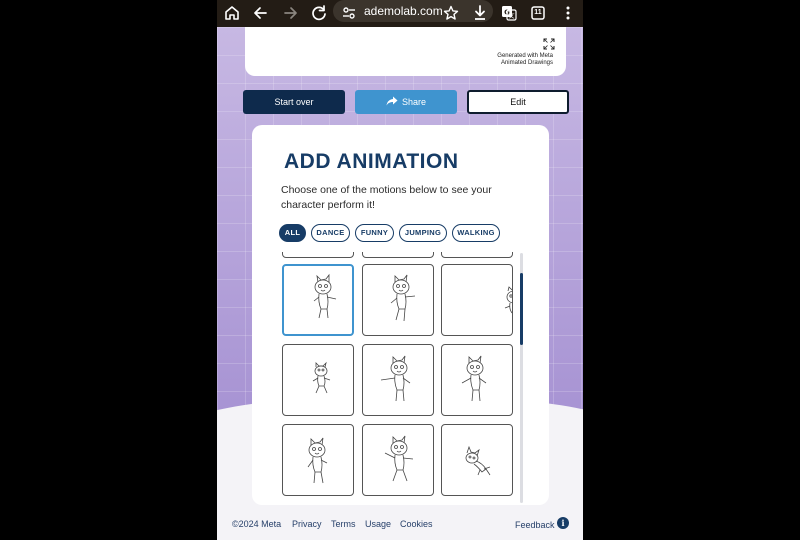 The height and width of the screenshot is (540, 800). What do you see at coordinates (405, 51) in the screenshot?
I see `drawing-preview-card` at bounding box center [405, 51].